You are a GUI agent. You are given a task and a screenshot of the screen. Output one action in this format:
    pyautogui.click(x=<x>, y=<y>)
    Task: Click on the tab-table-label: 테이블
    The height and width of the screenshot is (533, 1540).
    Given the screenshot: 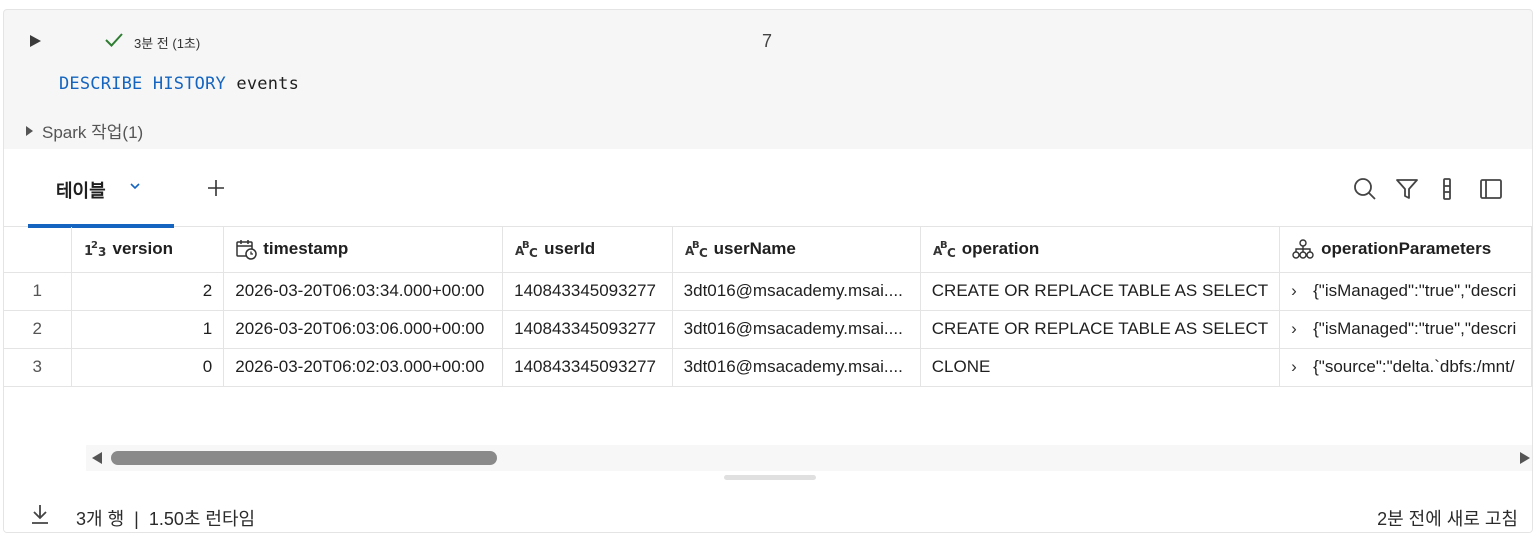 What is the action you would take?
    pyautogui.click(x=81, y=191)
    